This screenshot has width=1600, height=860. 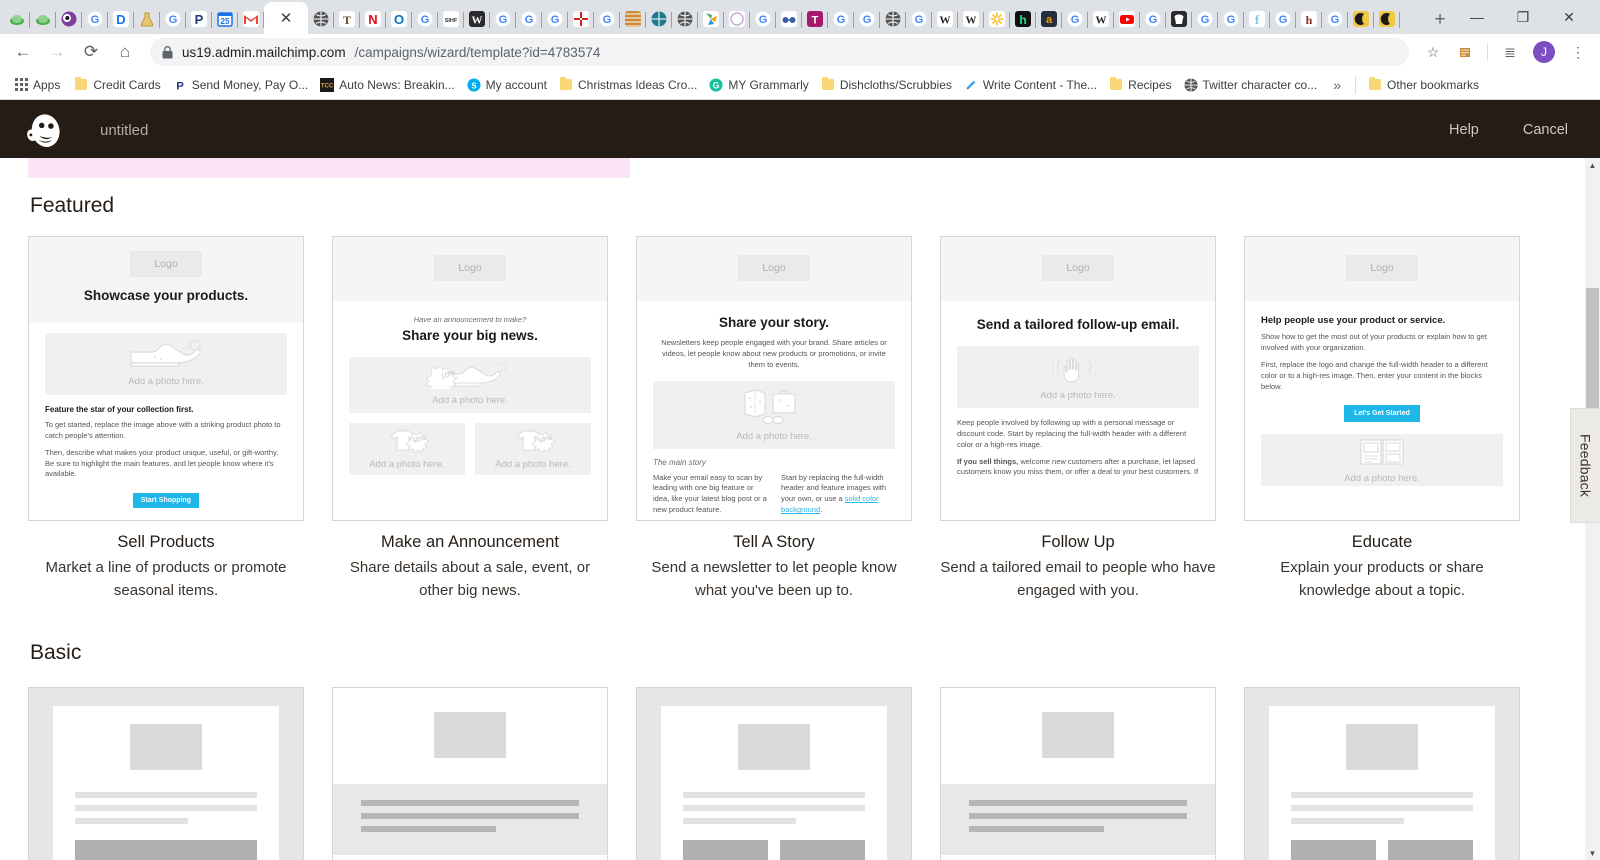 I want to click on browser-tab: 25, so click(x=225, y=19).